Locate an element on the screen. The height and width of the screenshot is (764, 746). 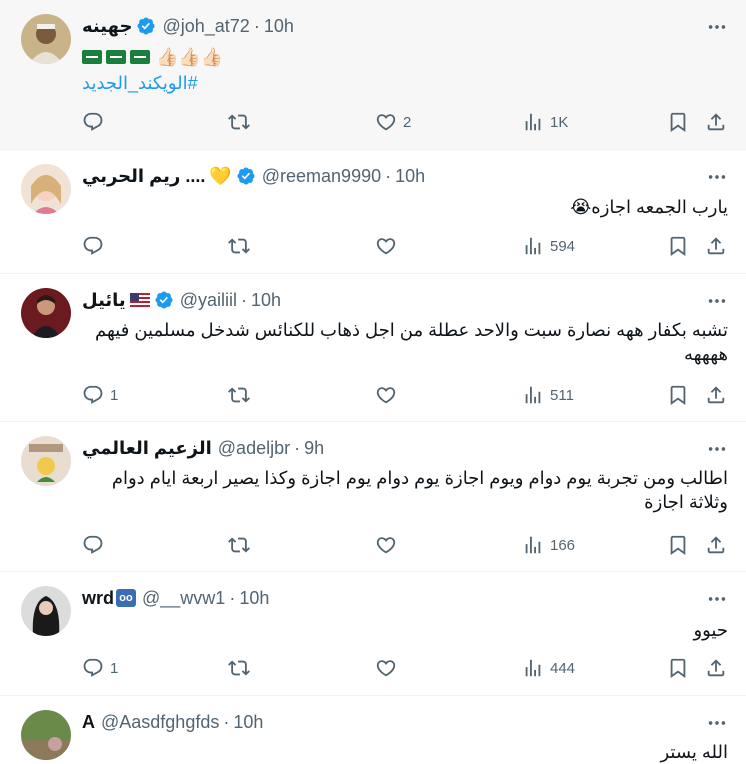
handle: @joh_at72 is located at coordinates (205, 26).